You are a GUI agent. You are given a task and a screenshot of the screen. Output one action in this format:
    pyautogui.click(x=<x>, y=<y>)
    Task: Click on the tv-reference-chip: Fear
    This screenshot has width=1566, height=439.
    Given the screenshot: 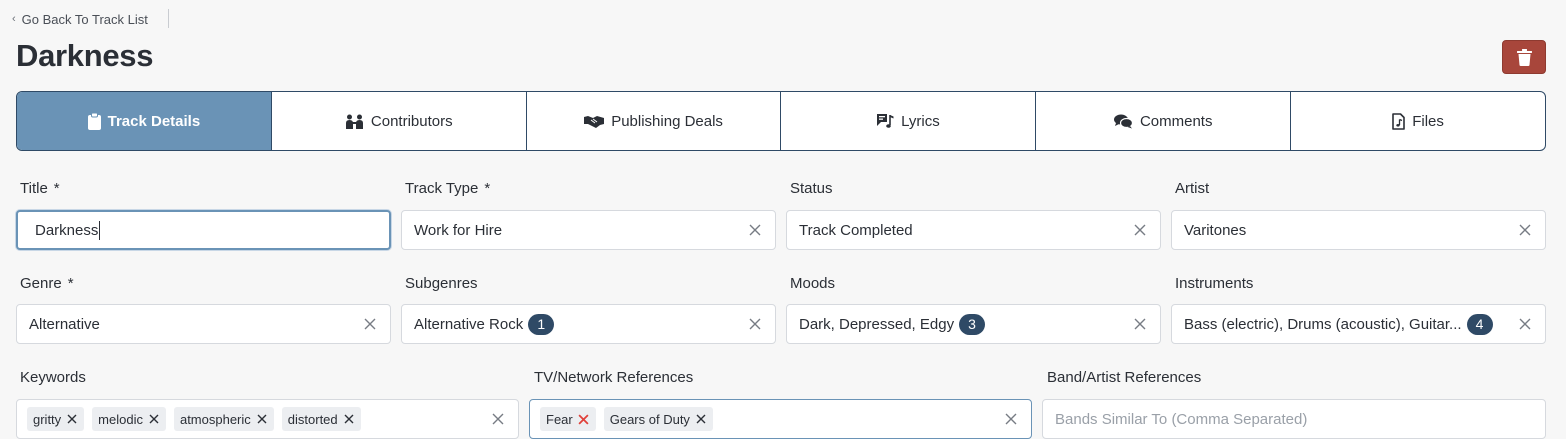 What is the action you would take?
    pyautogui.click(x=568, y=419)
    